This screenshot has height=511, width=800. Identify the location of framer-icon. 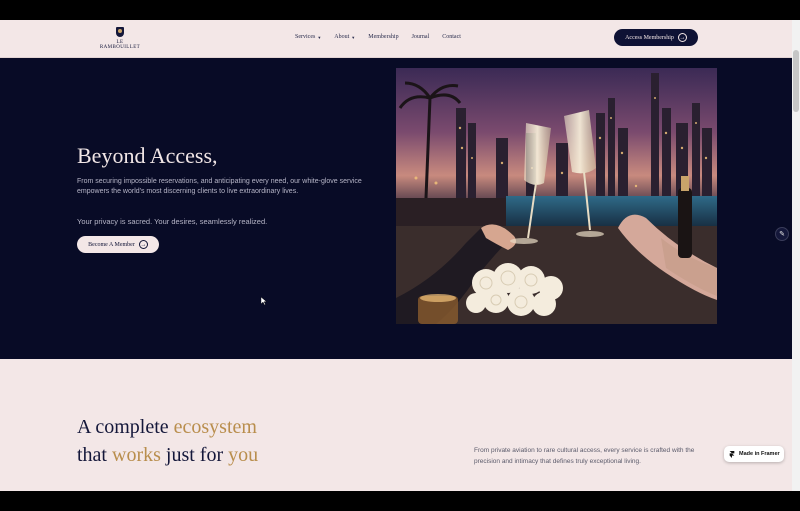
(732, 454).